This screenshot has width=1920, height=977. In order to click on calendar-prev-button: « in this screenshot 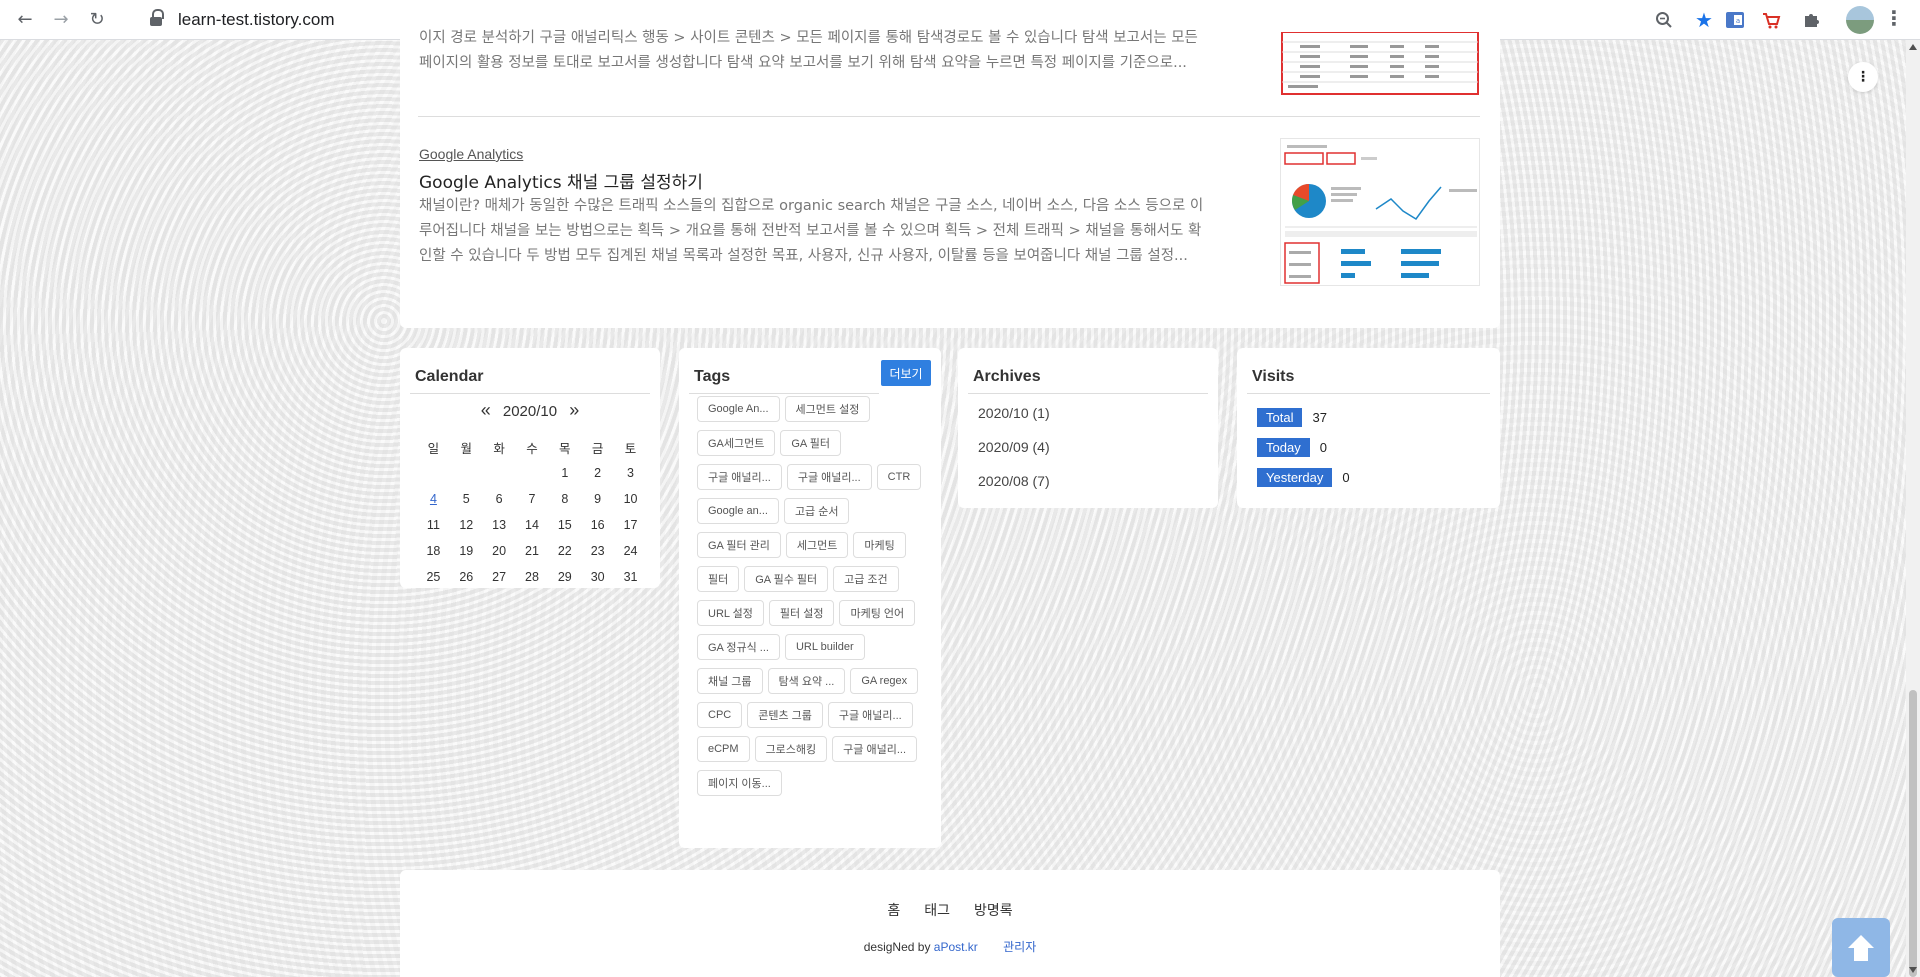, I will do `click(486, 410)`.